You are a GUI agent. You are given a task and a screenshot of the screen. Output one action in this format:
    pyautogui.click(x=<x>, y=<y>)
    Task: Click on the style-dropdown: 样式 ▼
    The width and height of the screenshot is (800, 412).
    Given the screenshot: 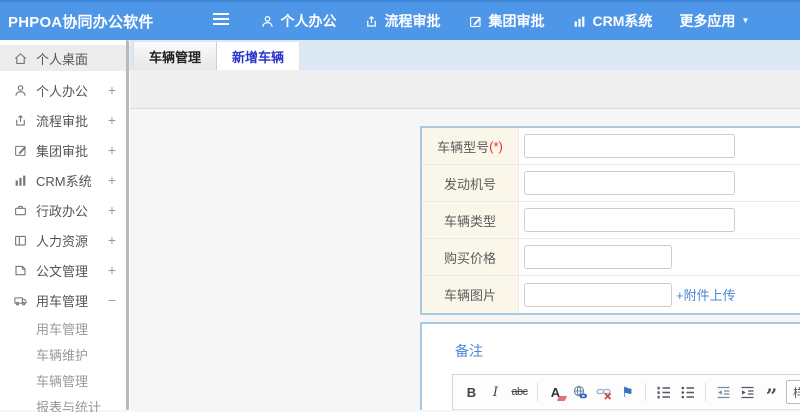 What is the action you would take?
    pyautogui.click(x=793, y=392)
    